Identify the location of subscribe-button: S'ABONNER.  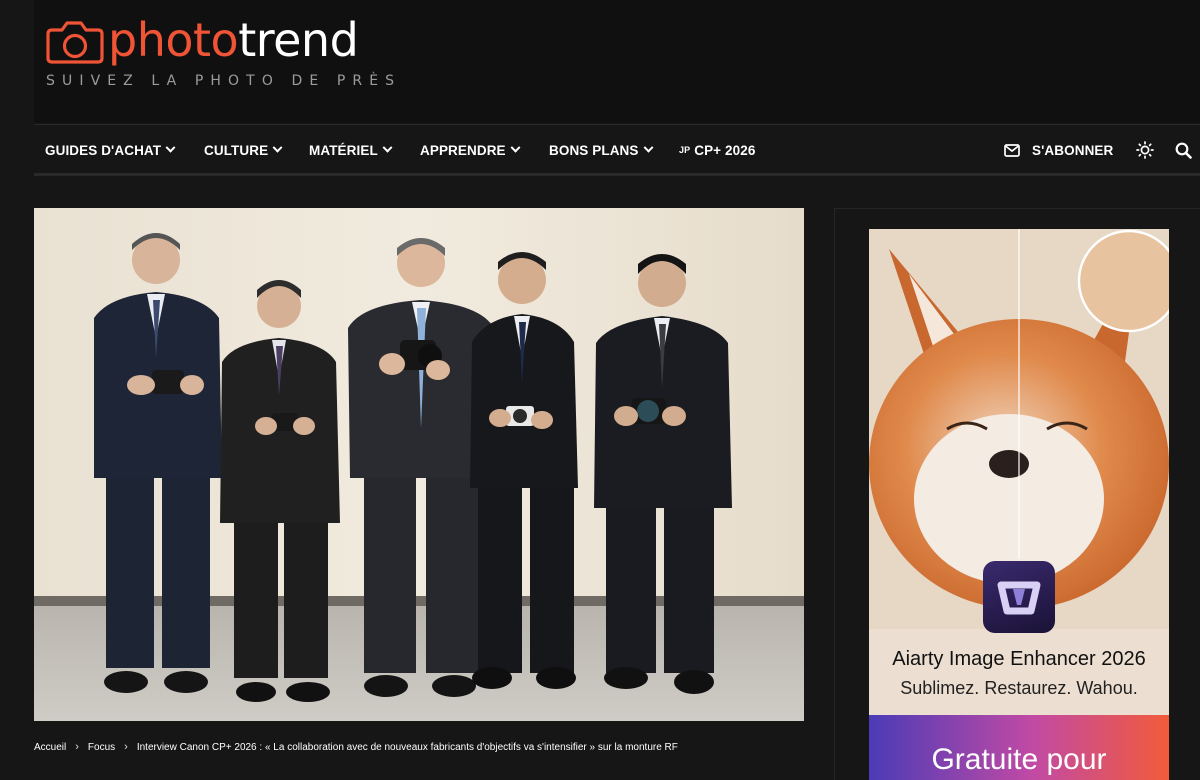
(1058, 150).